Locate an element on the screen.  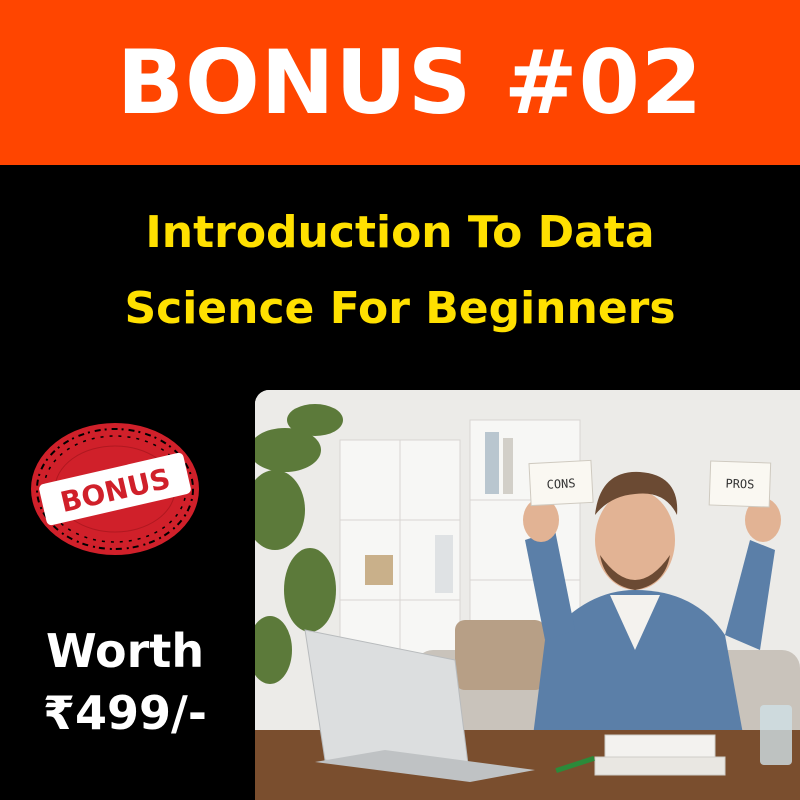
headline-line-1: Introduction To Data is located at coordinates (400, 232).